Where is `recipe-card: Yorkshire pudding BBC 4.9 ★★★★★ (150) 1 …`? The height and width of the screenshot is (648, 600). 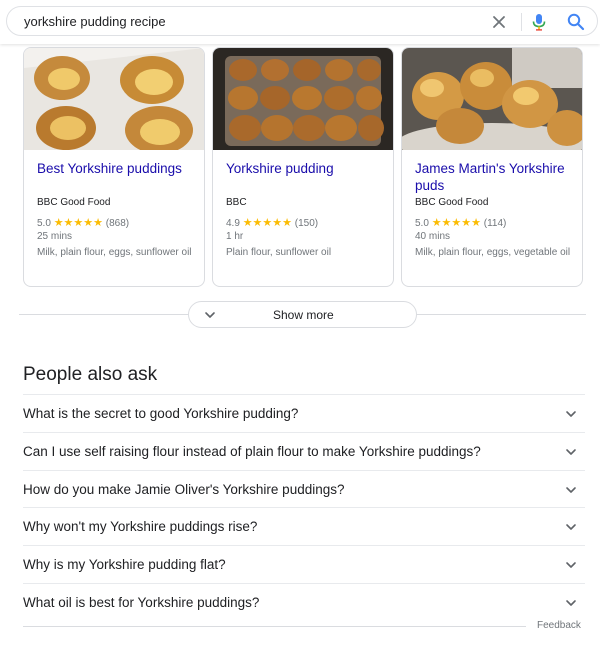
recipe-card: Yorkshire pudding BBC 4.9 ★★★★★ (150) 1 … is located at coordinates (303, 167).